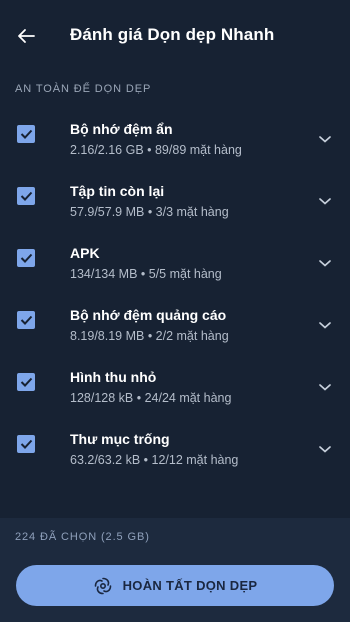  What do you see at coordinates (146, 274) in the screenshot?
I see `item-subtitle: 134/134 MB • 5/5 mặt hàng` at bounding box center [146, 274].